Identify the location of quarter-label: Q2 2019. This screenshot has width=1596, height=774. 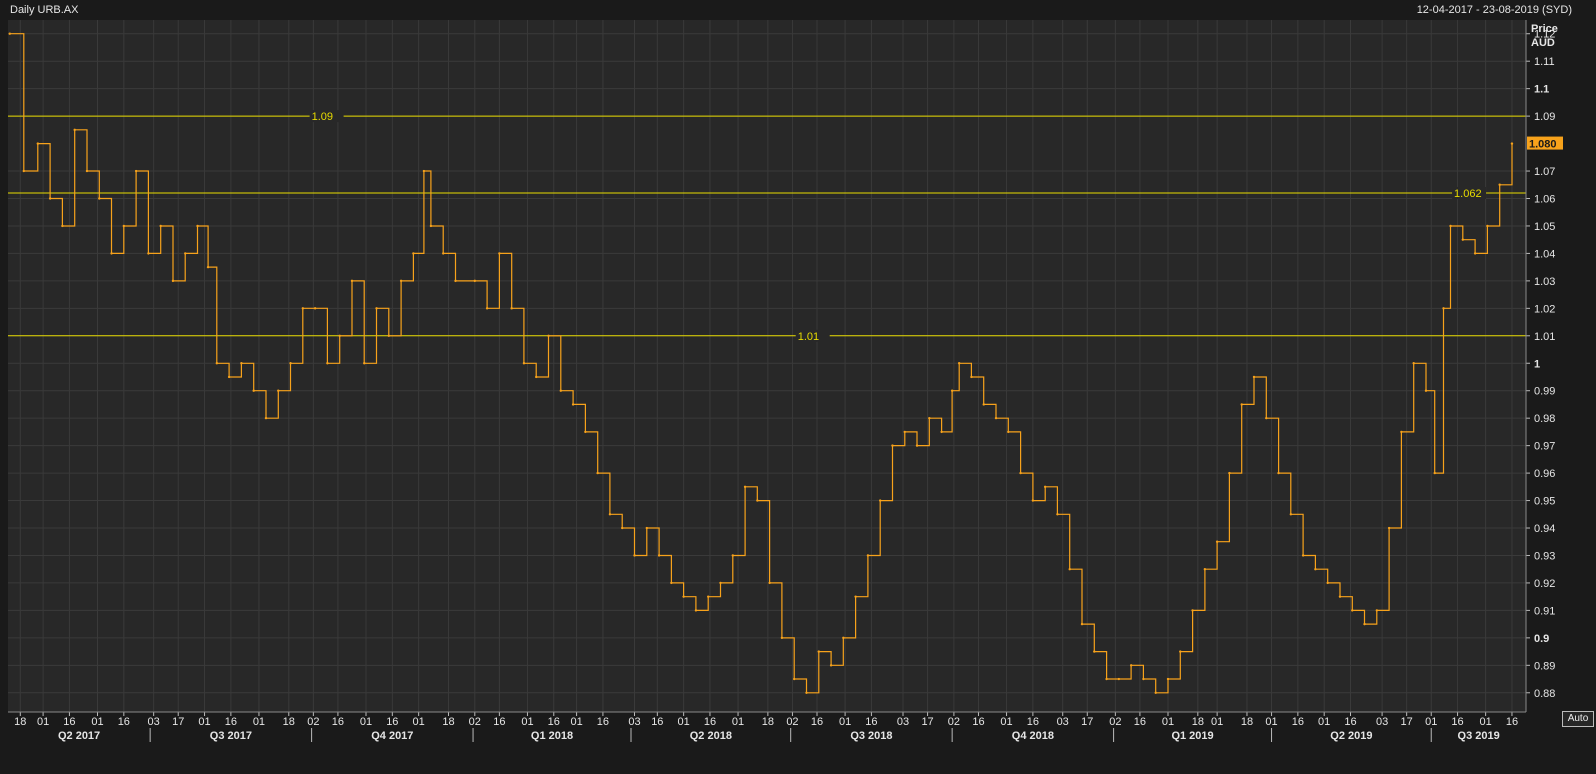
(1351, 736).